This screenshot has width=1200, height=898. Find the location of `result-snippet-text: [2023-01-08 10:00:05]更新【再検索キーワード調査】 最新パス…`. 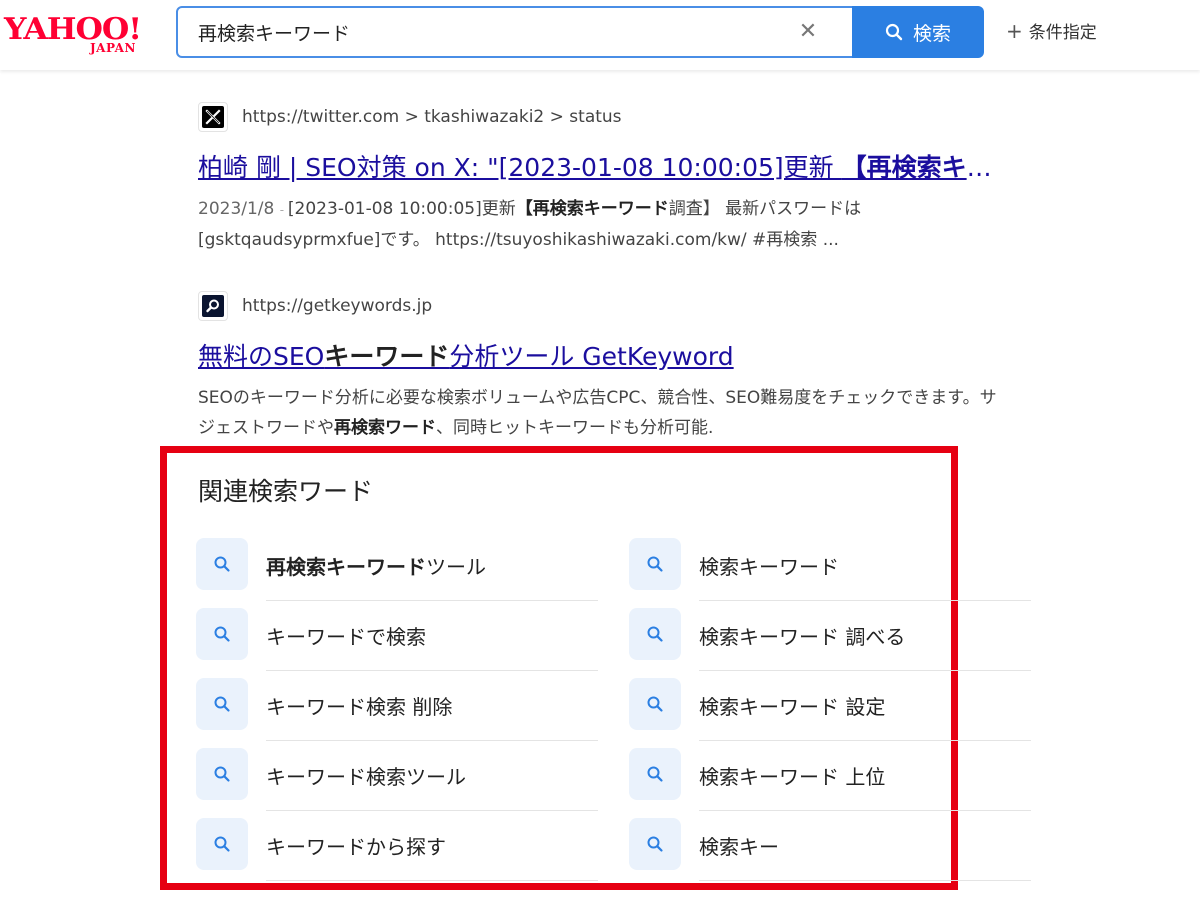

result-snippet-text: [2023-01-08 10:00:05]更新【再検索キーワード調査】 最新パス… is located at coordinates (529, 224).